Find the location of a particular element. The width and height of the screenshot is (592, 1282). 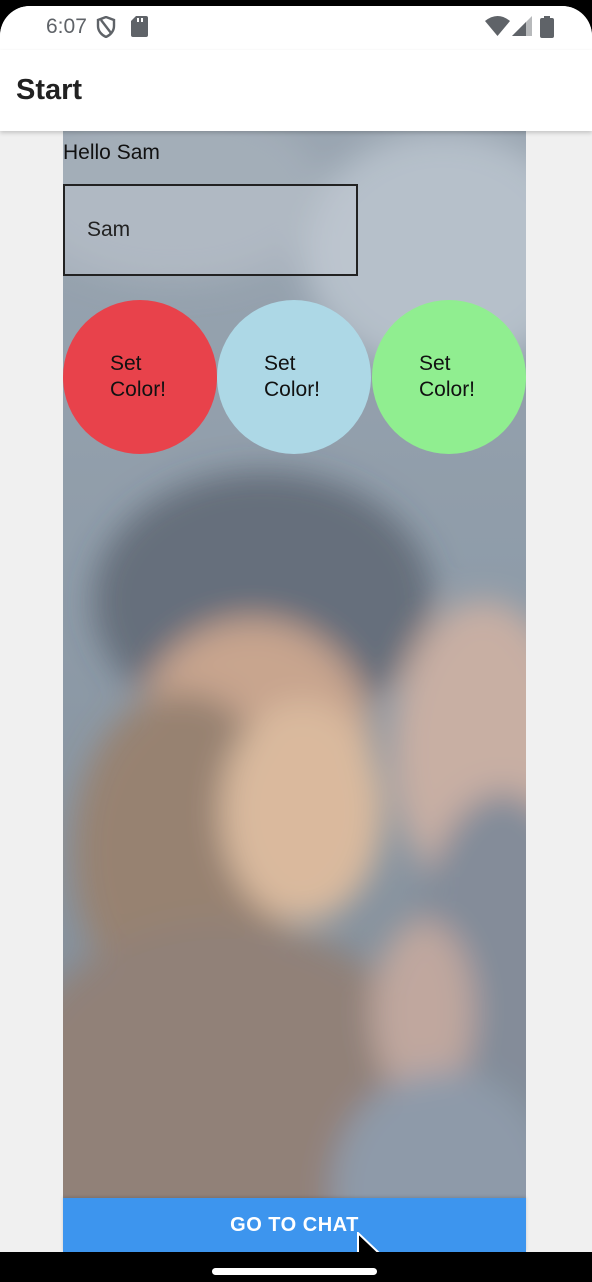

go-to-chat-button: GO TO CHAT is located at coordinates (294, 1225).